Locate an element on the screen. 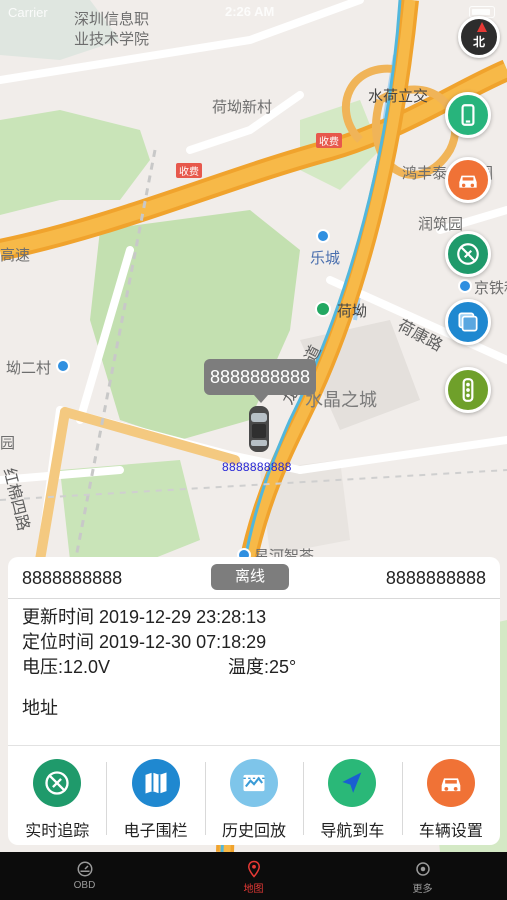  action-label: 历史回放 is located at coordinates (254, 831).